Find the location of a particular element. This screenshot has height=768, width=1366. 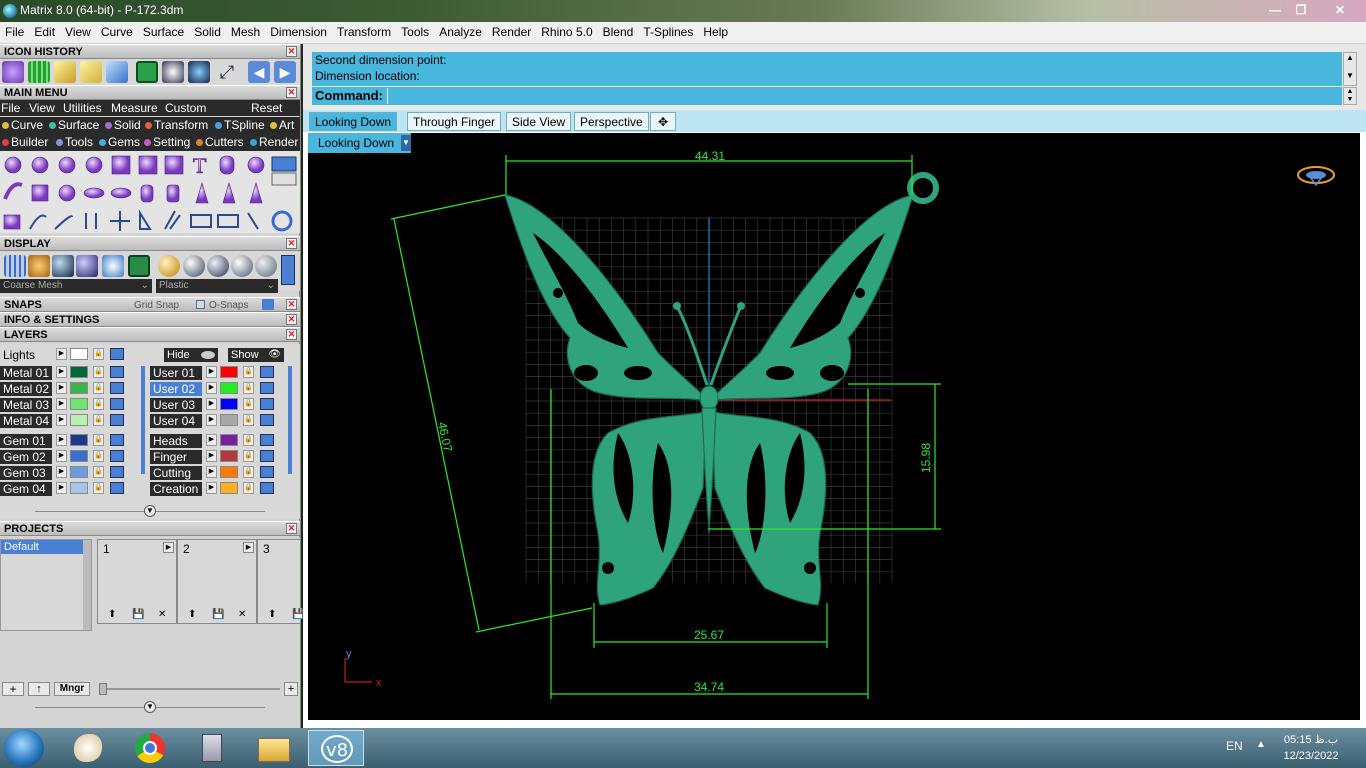

history-tool-icon is located at coordinates (13, 72).